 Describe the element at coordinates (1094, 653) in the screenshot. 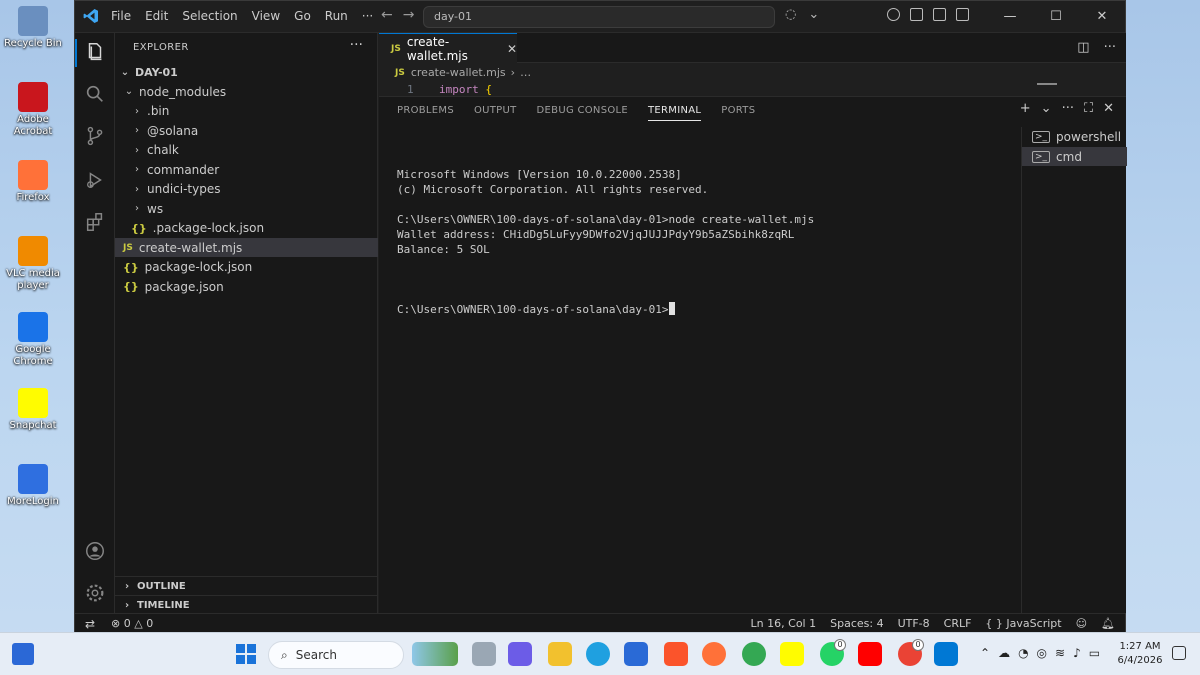

I see `battery-icon: ▭` at that location.